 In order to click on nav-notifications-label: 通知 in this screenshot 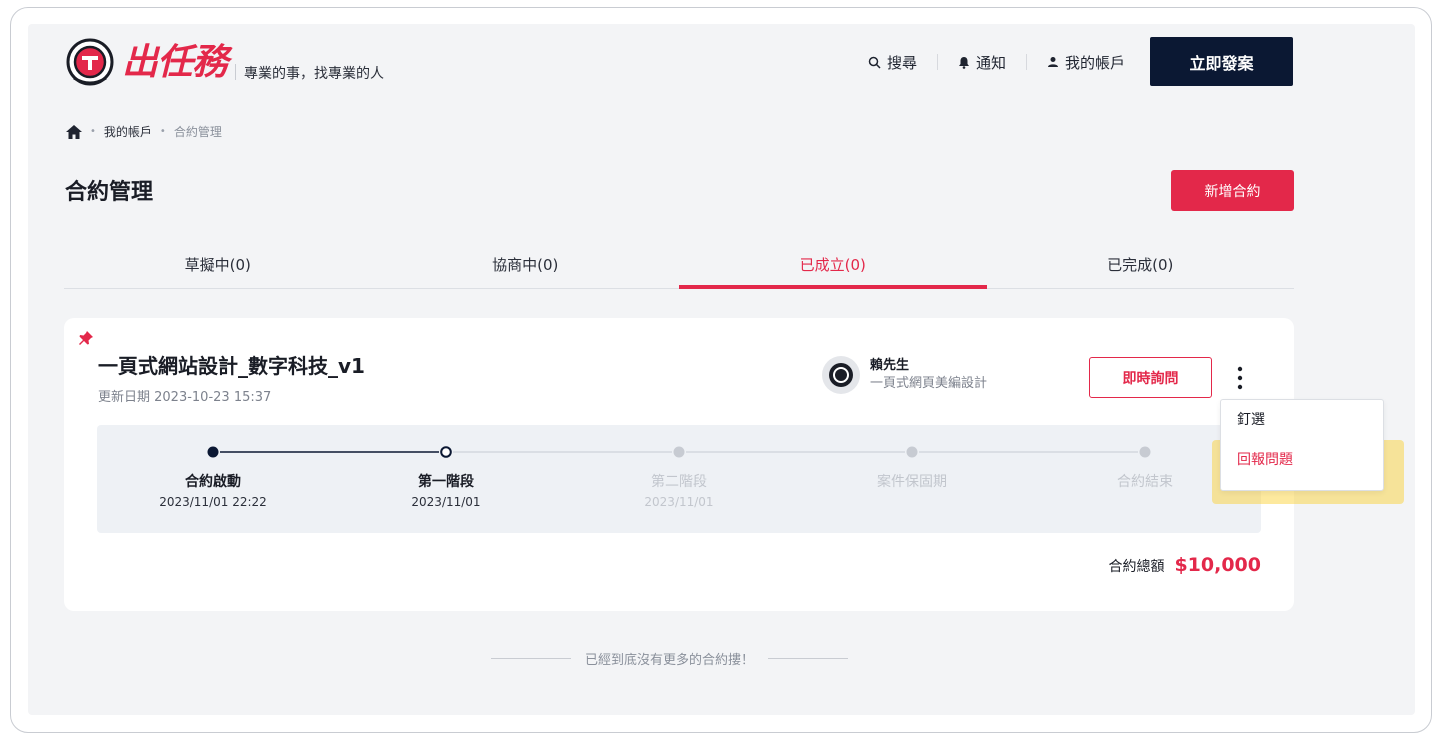, I will do `click(991, 62)`.